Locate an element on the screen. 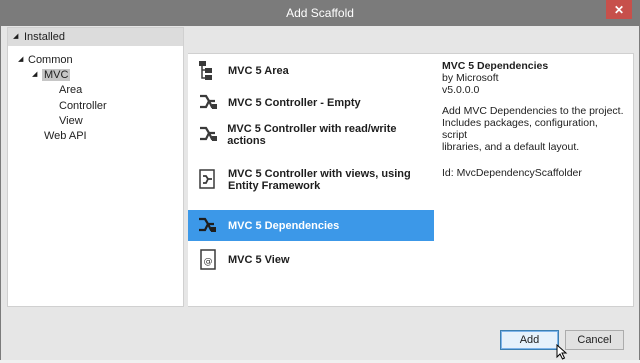 This screenshot has width=640, height=363. cancel-button: Cancel is located at coordinates (594, 340).